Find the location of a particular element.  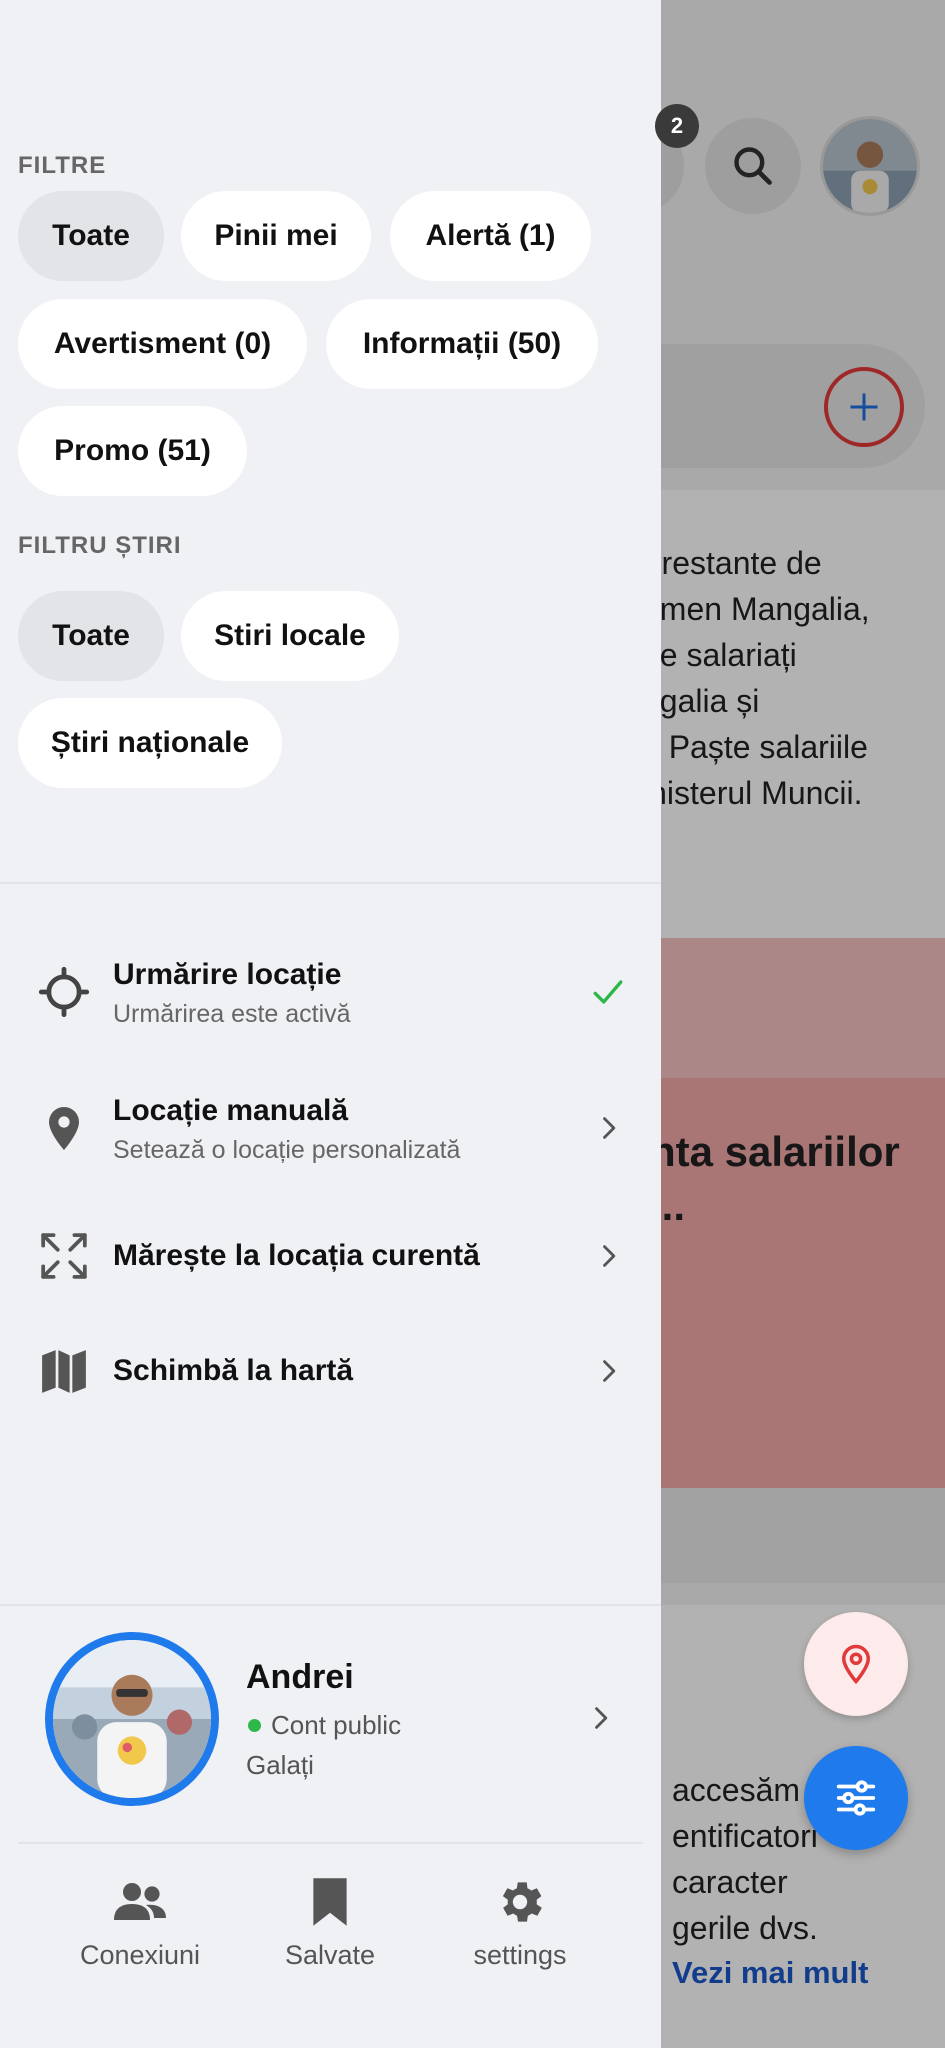

location-fab is located at coordinates (856, 1664).